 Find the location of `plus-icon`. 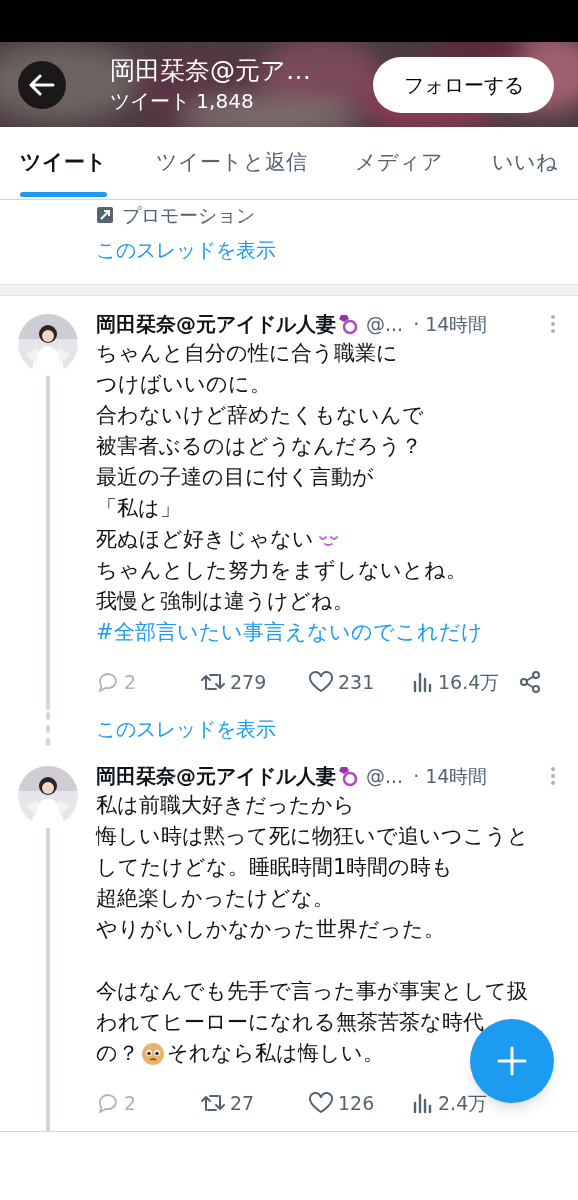

plus-icon is located at coordinates (512, 1061).